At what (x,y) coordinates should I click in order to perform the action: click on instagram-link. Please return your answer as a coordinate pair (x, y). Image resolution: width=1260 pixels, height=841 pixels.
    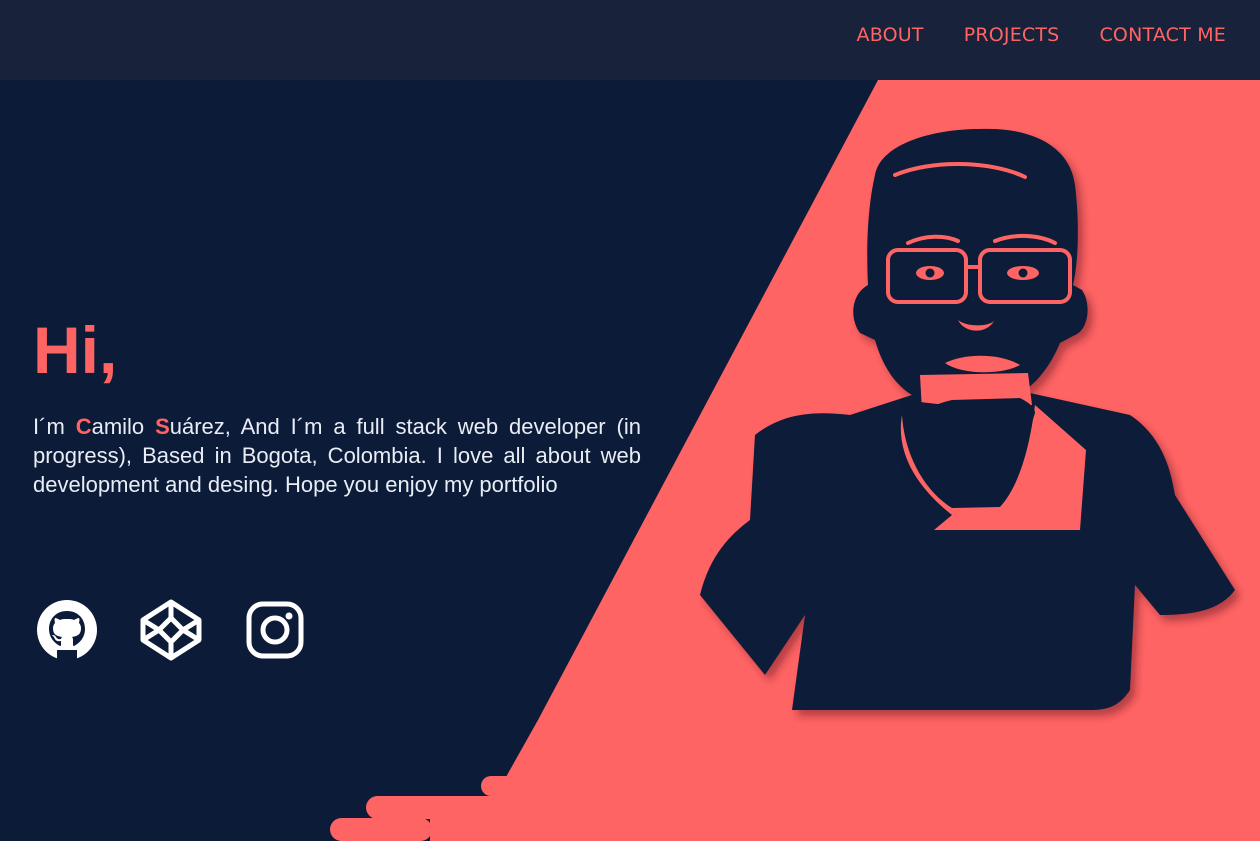
    Looking at the image, I should click on (275, 630).